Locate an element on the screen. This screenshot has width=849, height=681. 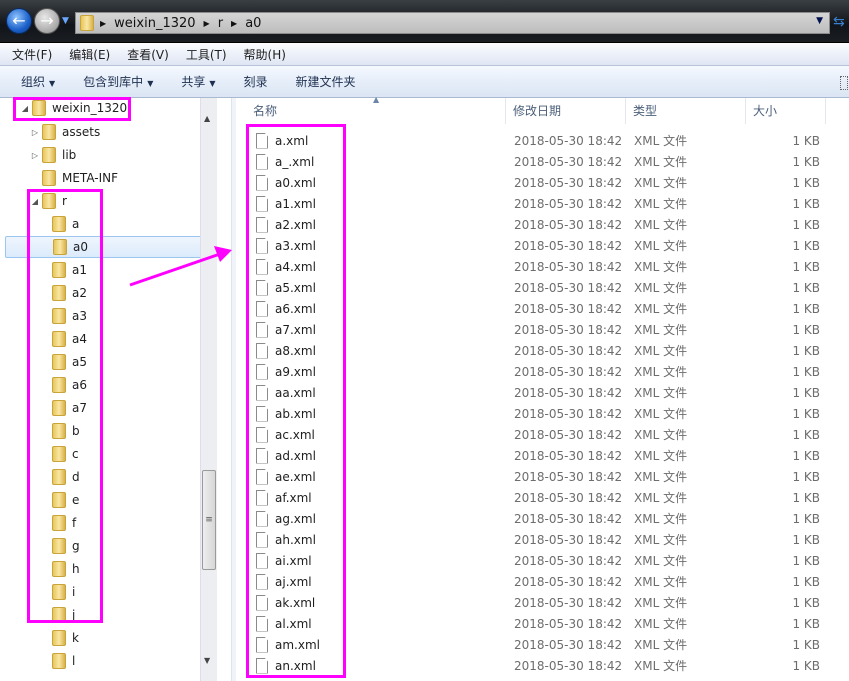
back-button: ← is located at coordinates (19, 21).